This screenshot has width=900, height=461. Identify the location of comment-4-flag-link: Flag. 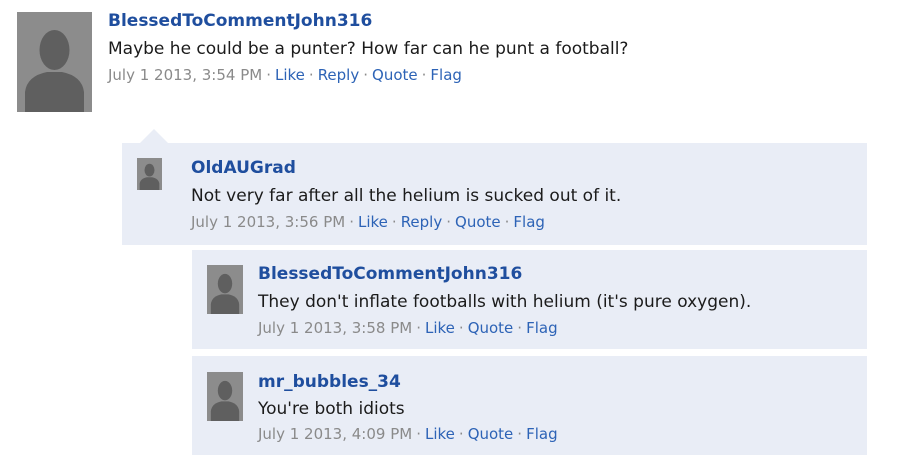
(542, 434).